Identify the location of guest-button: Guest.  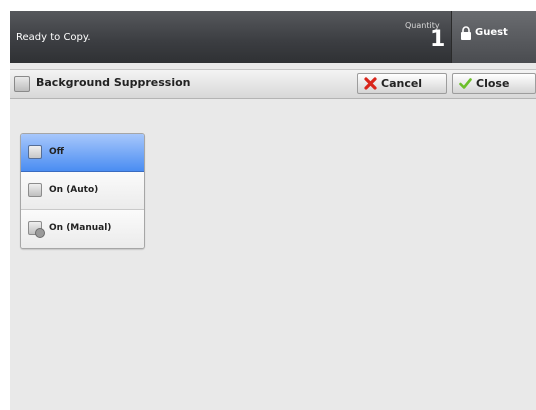
(493, 37).